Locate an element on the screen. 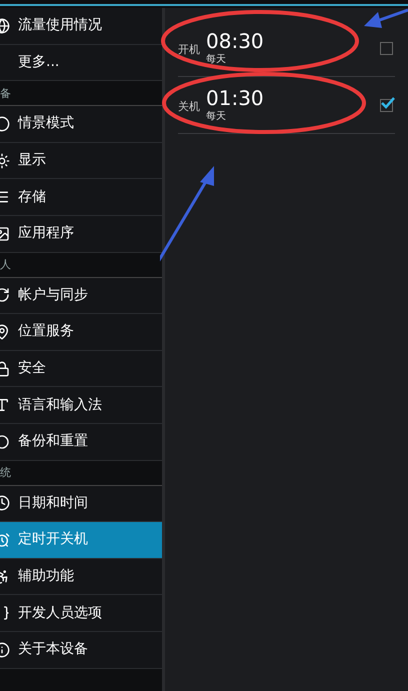 The image size is (408, 691). settings-item: 显示 is located at coordinates (81, 161).